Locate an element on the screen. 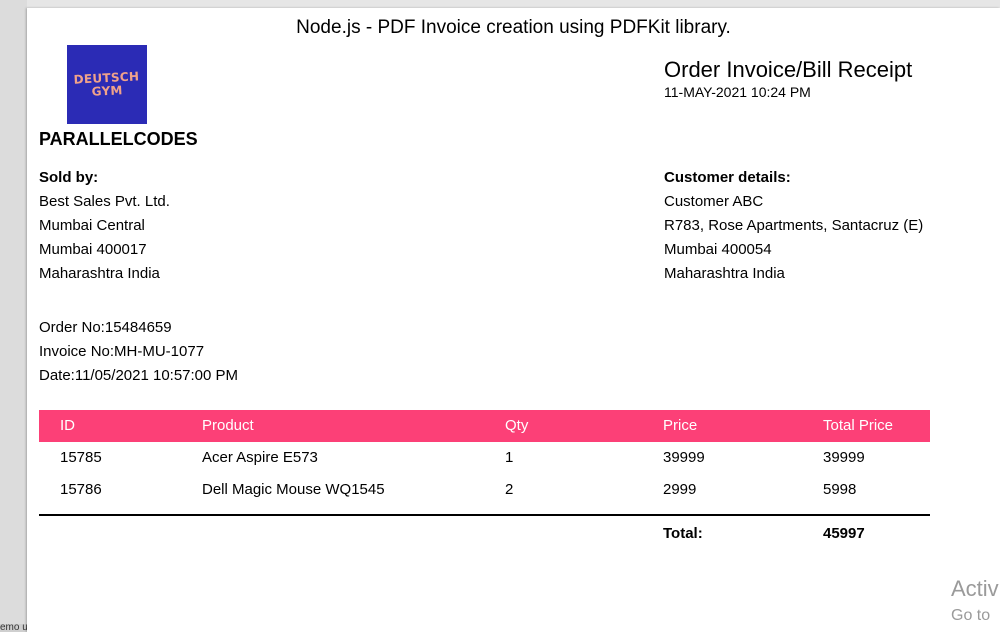 The width and height of the screenshot is (1000, 632). activation-watermark: Activ is located at coordinates (975, 588).